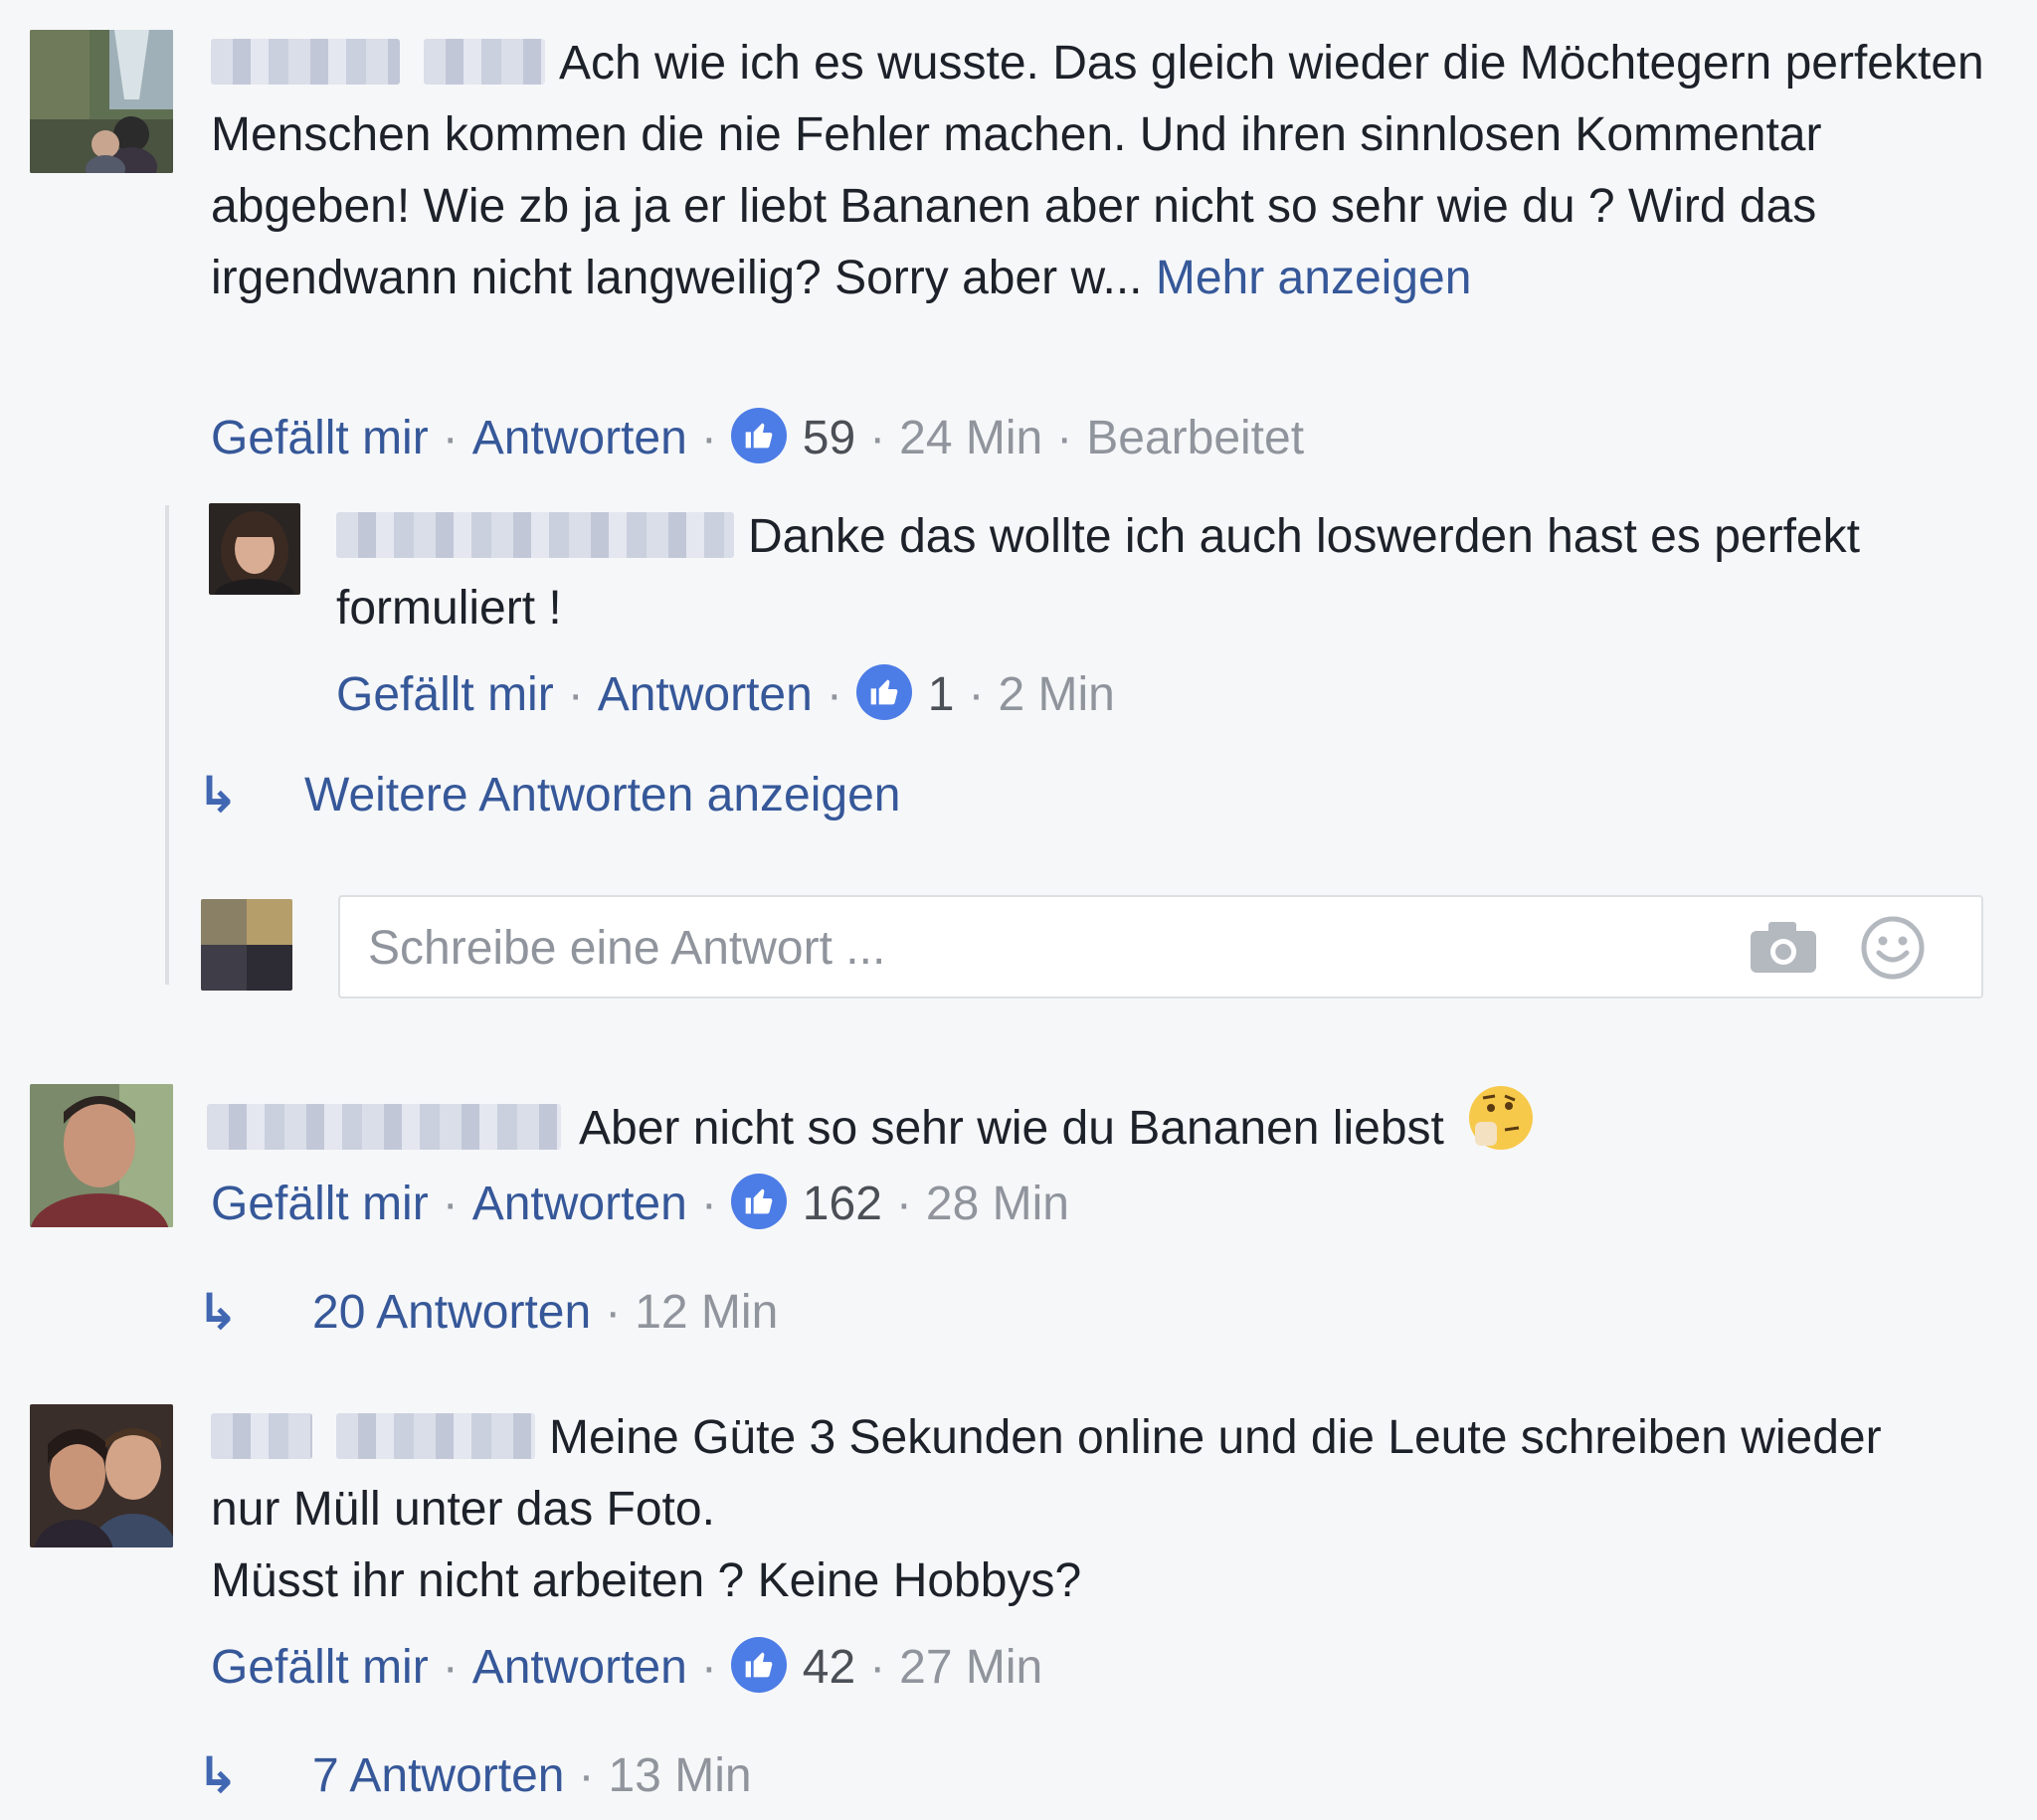 The width and height of the screenshot is (2037, 1820). Describe the element at coordinates (246, 945) in the screenshot. I see `current-user-avatar` at that location.